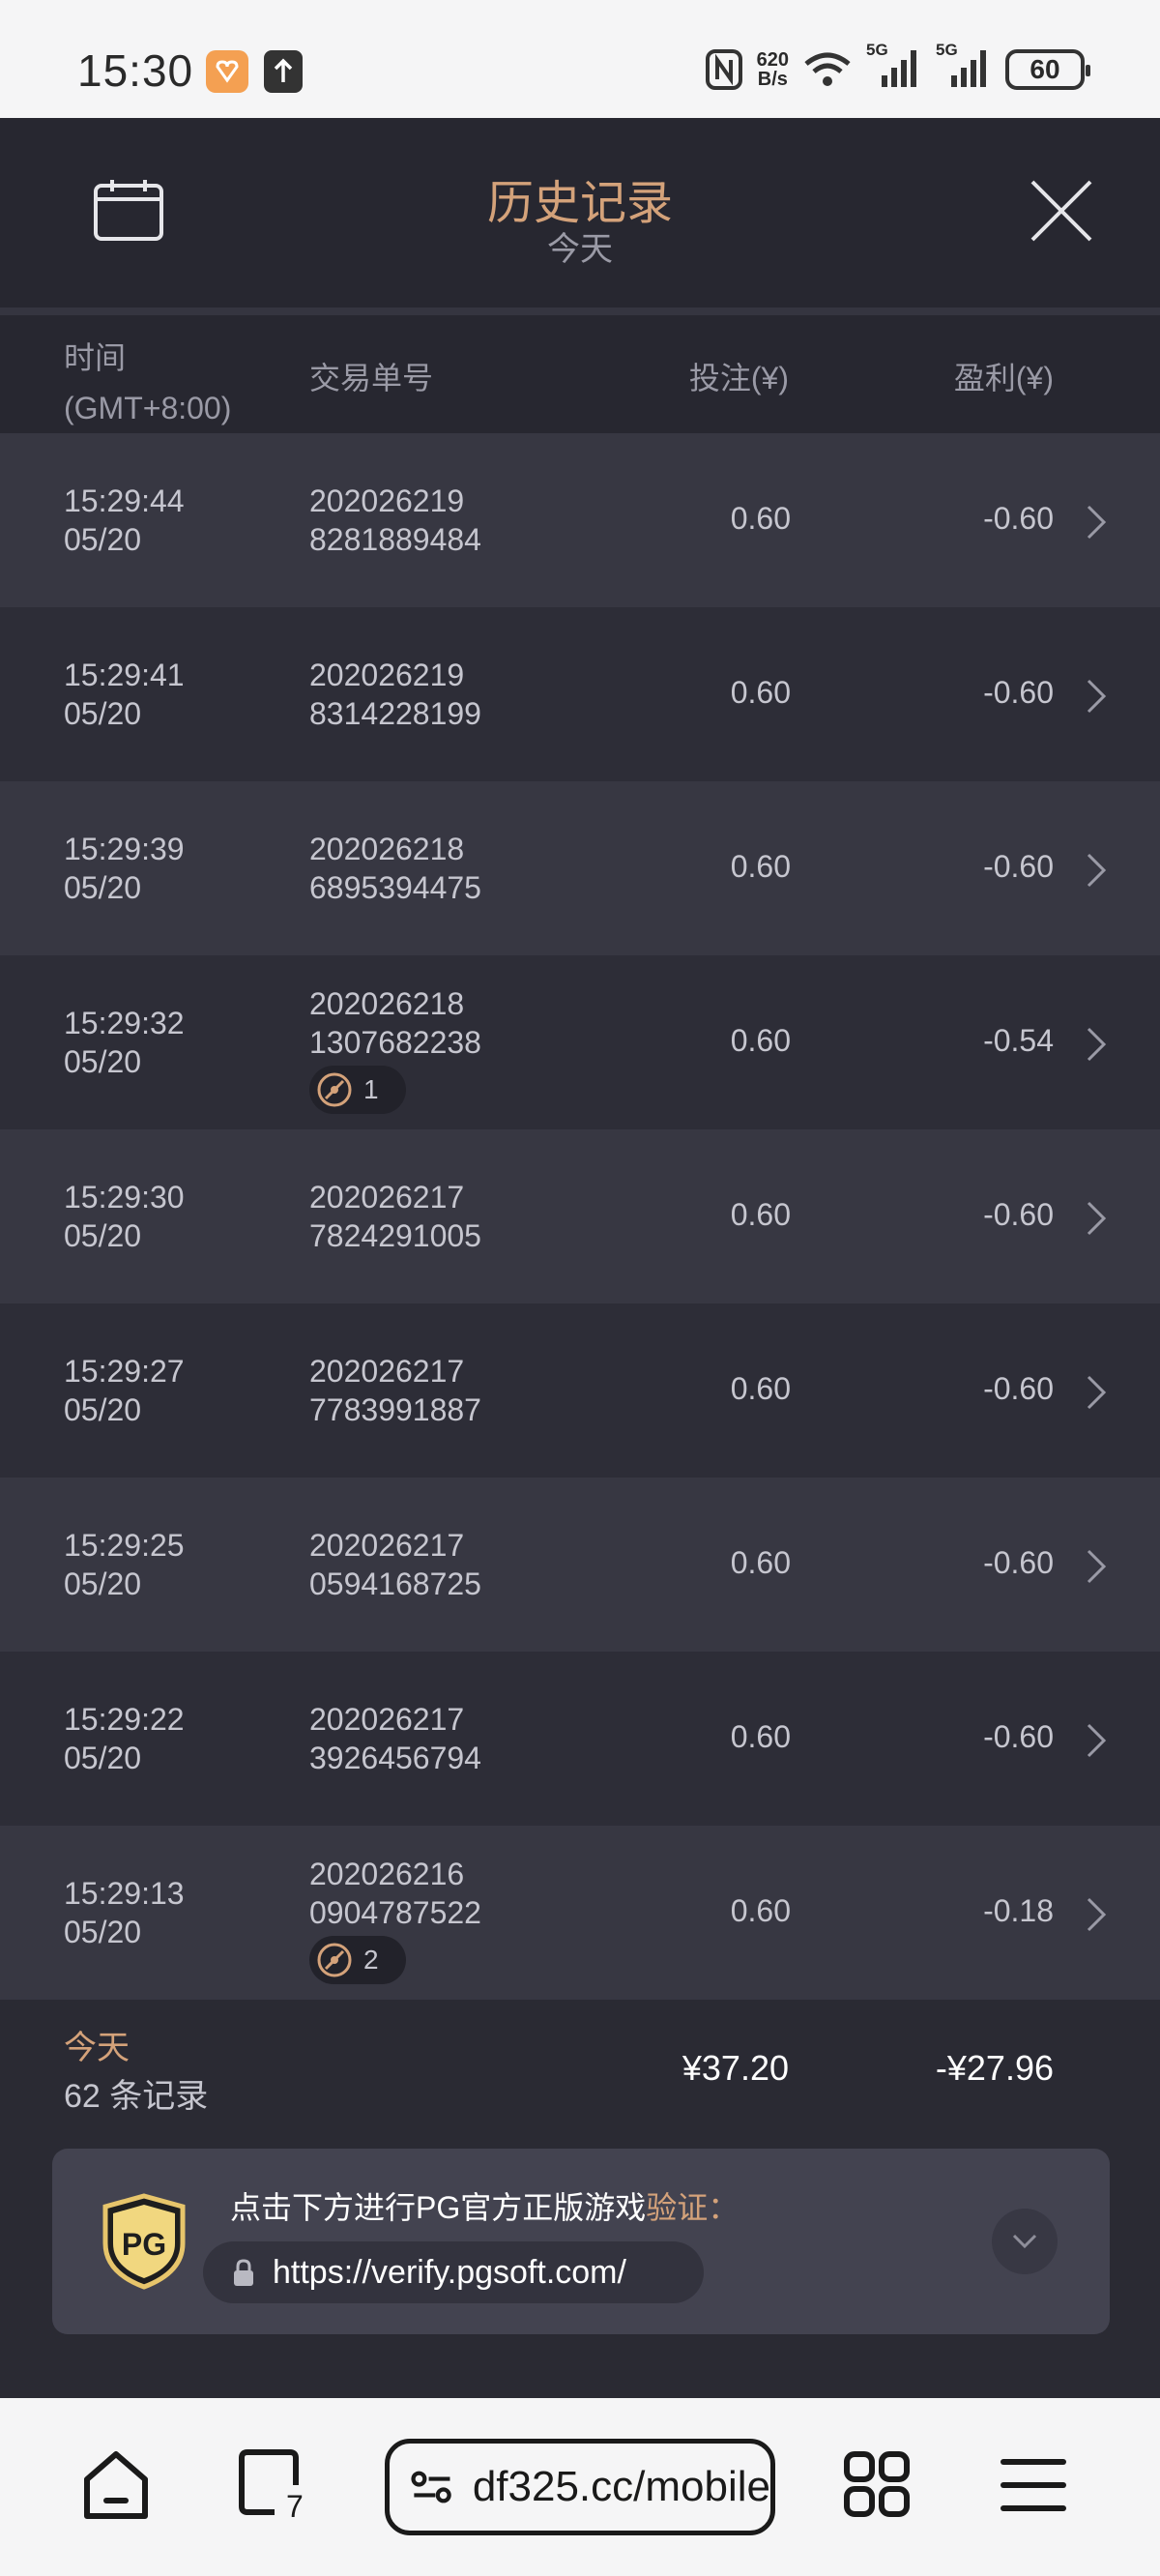 This screenshot has width=1160, height=2576. Describe the element at coordinates (135, 70) in the screenshot. I see `status-time: 15:30` at that location.